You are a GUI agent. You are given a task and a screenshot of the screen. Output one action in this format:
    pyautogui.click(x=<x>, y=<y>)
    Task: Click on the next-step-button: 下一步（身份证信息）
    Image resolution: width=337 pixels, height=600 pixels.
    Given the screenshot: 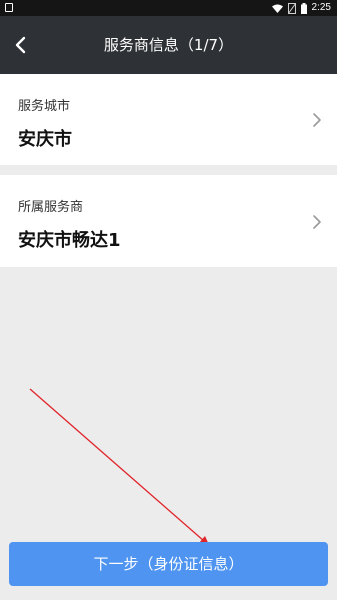 What is the action you would take?
    pyautogui.click(x=168, y=564)
    